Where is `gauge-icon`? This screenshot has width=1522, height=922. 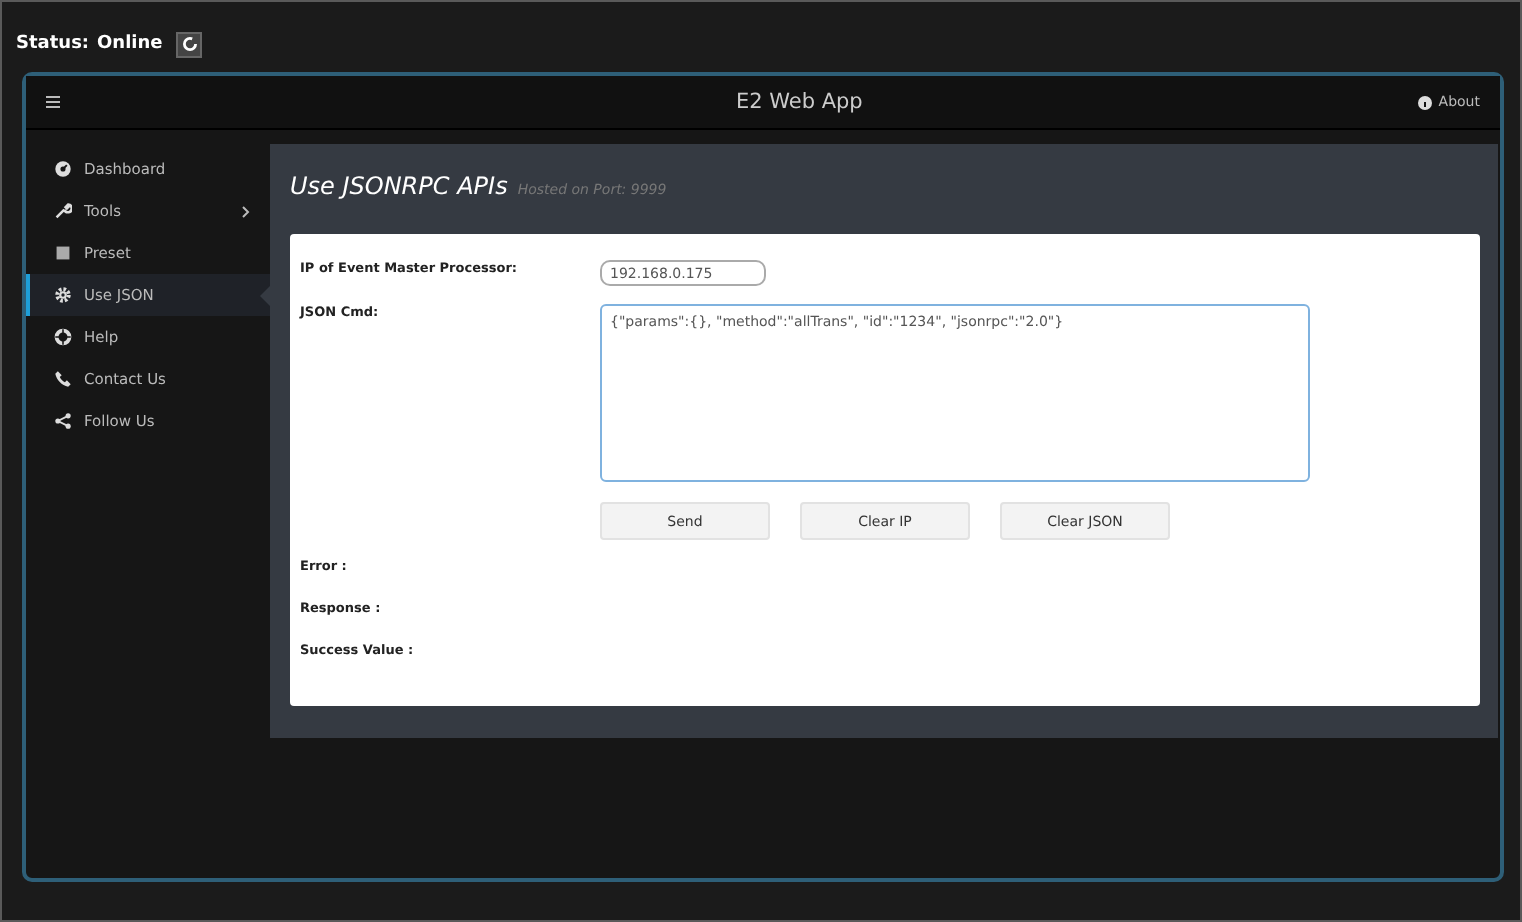
gauge-icon is located at coordinates (63, 169).